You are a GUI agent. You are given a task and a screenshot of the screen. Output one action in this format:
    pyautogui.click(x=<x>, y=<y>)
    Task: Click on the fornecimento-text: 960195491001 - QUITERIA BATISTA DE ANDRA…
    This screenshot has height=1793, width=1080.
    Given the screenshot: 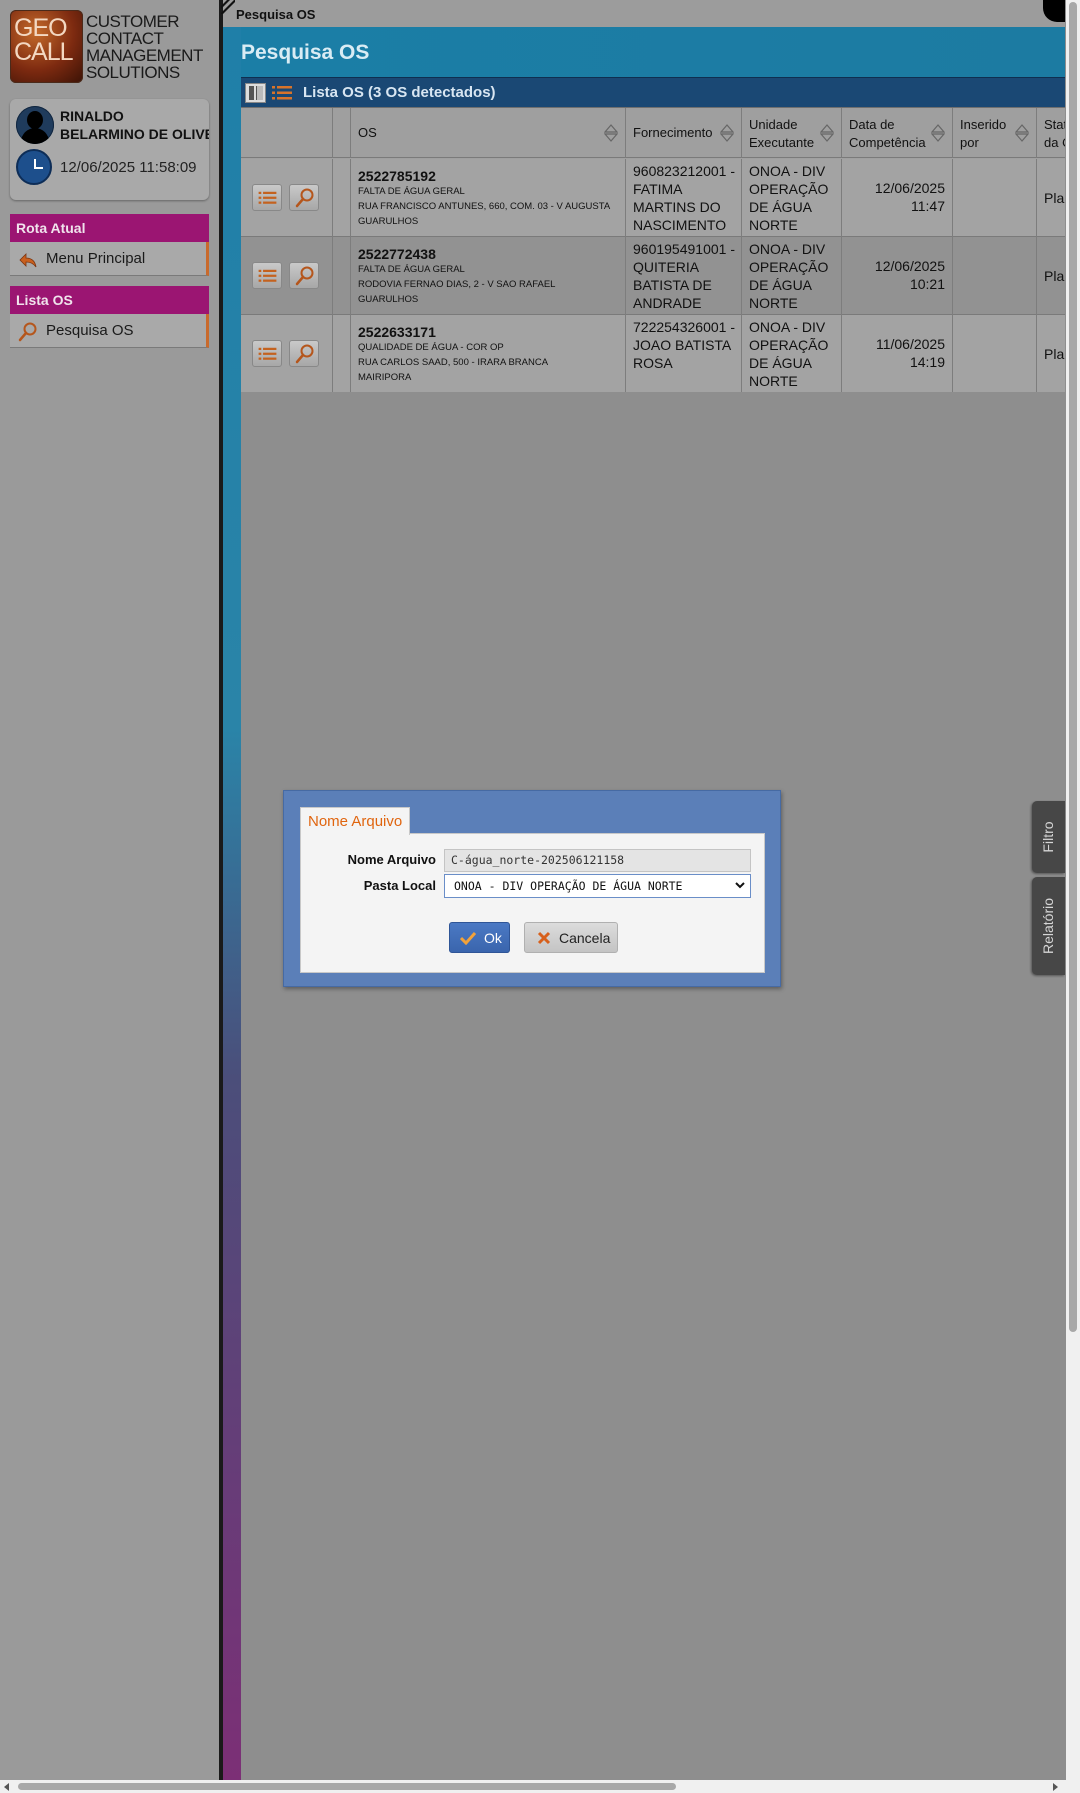 What is the action you would take?
    pyautogui.click(x=684, y=276)
    